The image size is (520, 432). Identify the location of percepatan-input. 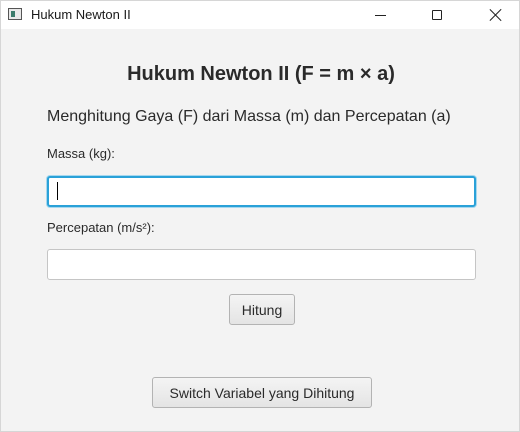
(261, 264).